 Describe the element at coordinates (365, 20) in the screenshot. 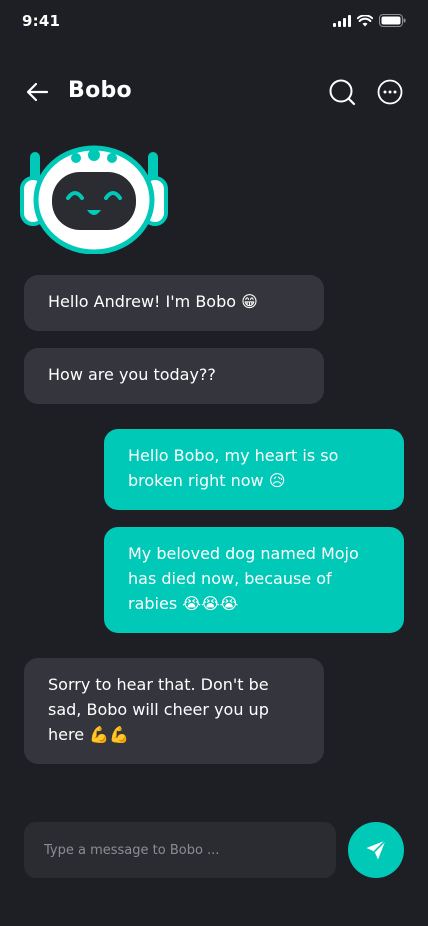

I see `wifi-icon` at that location.